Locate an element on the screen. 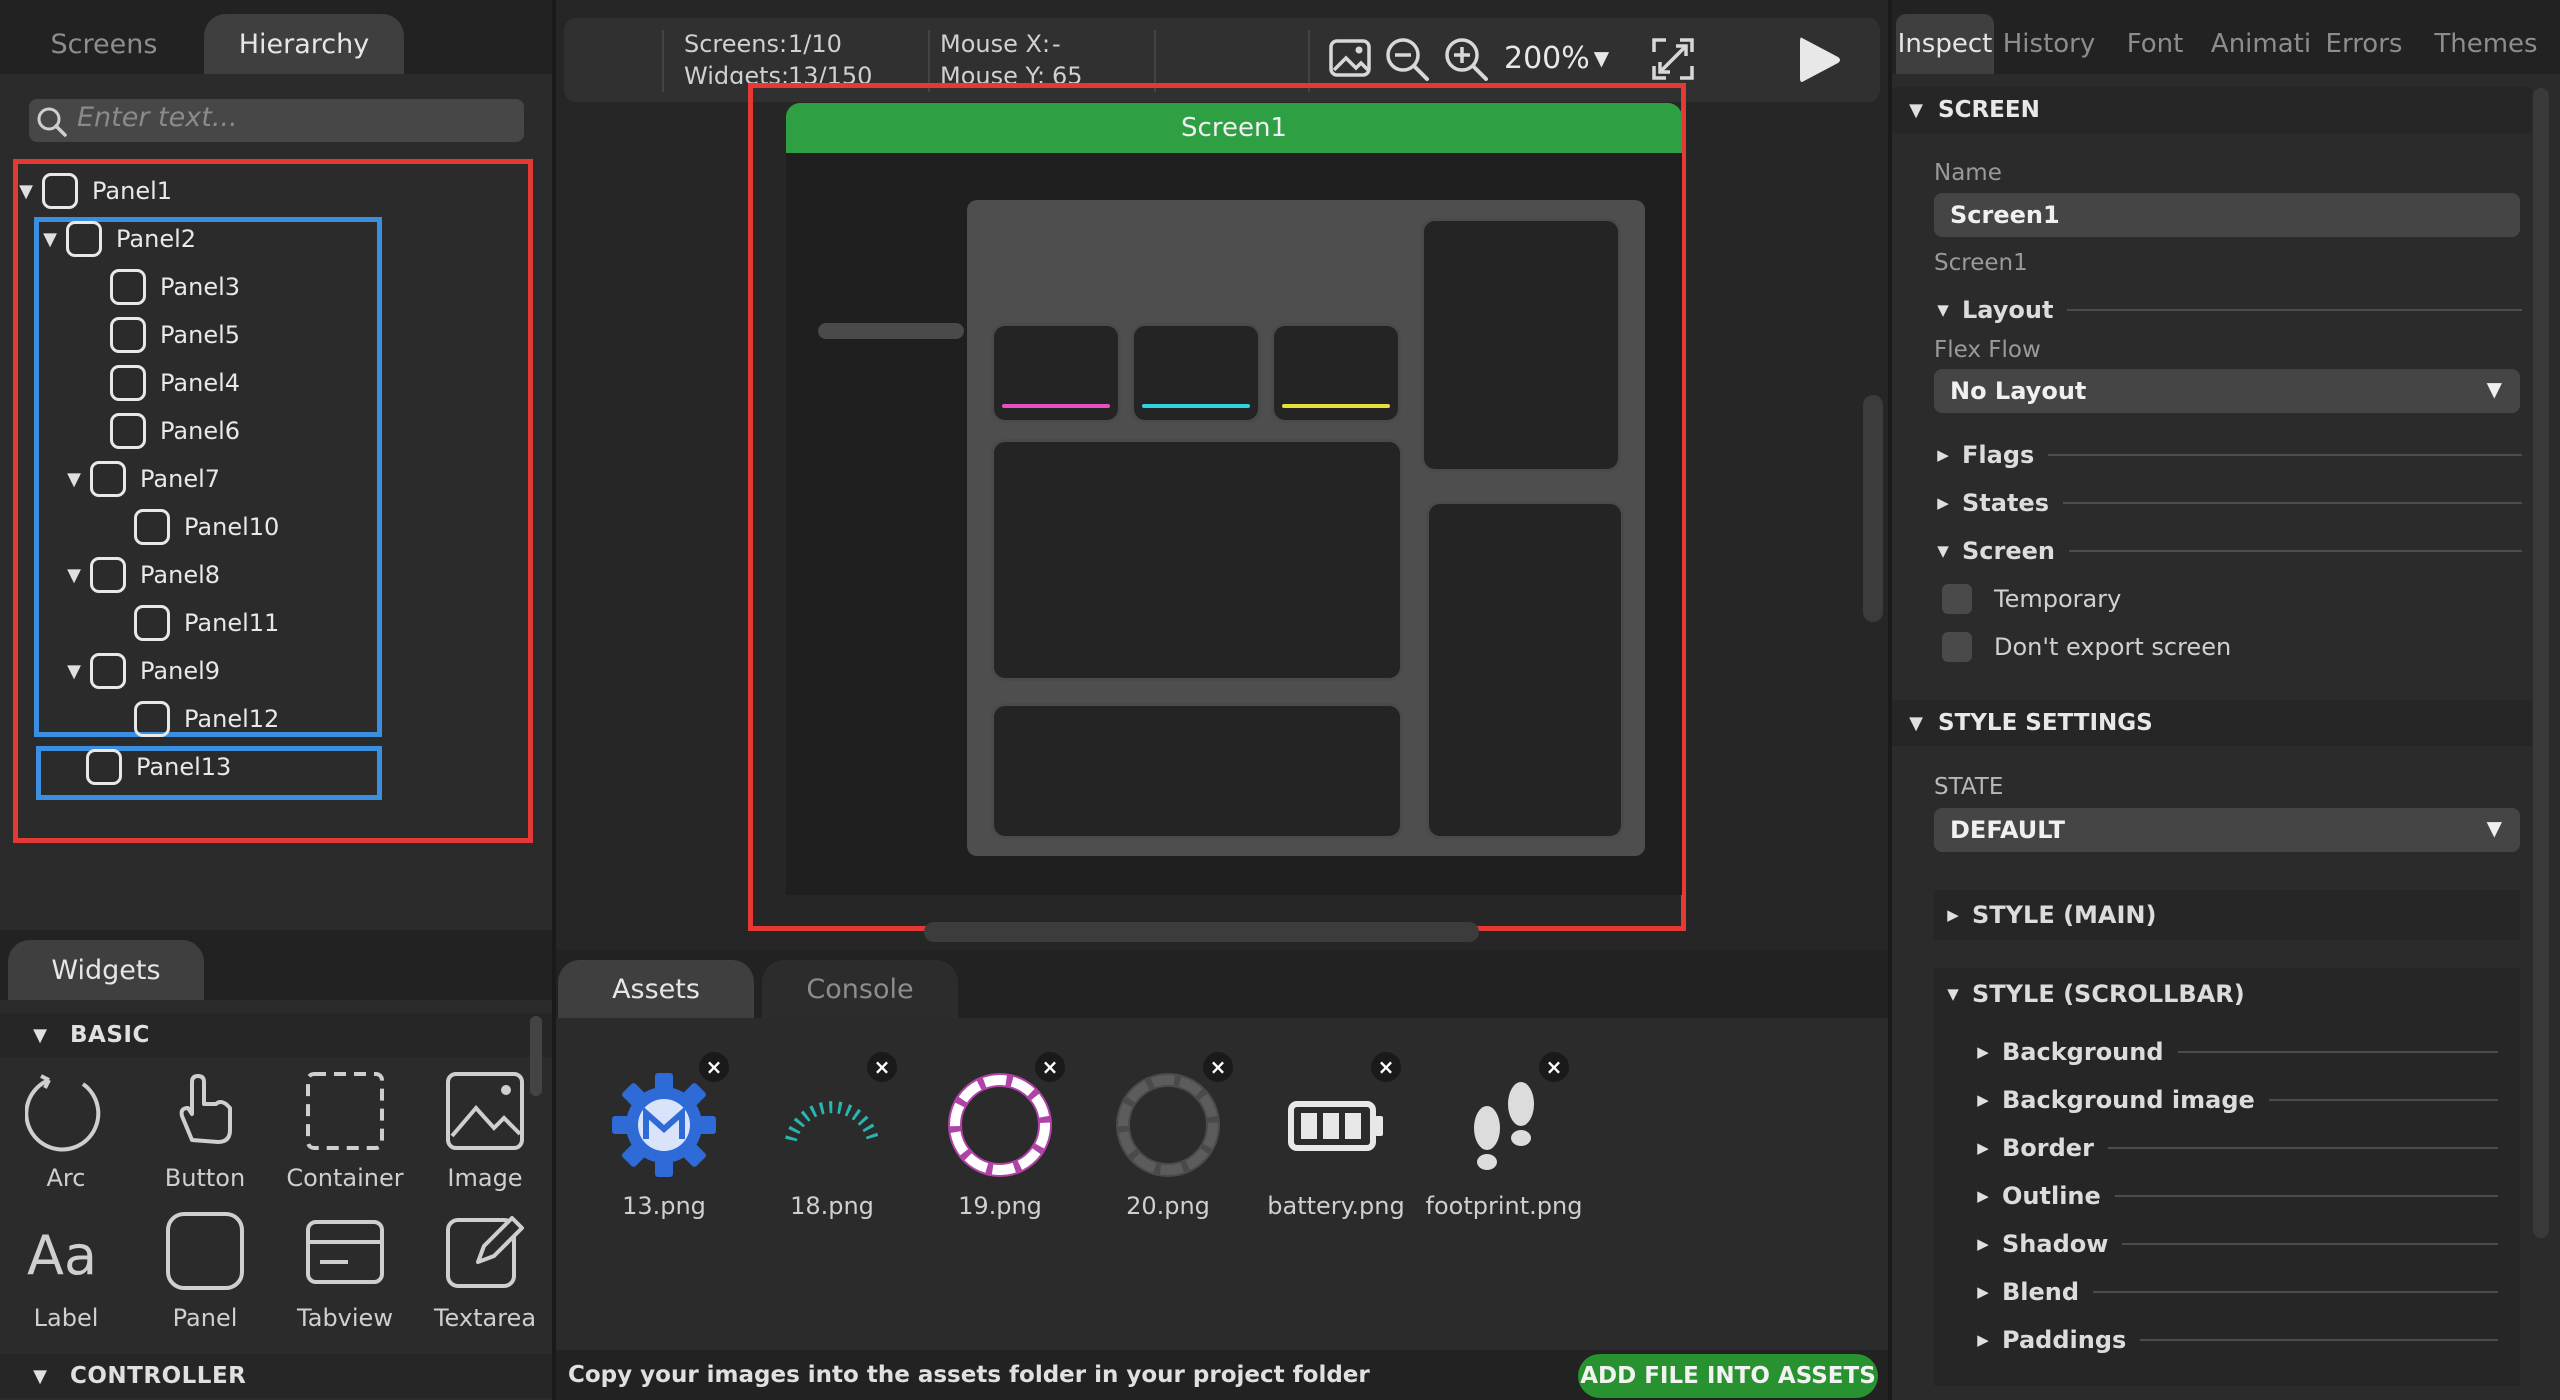  tab-history: History is located at coordinates (2049, 44).